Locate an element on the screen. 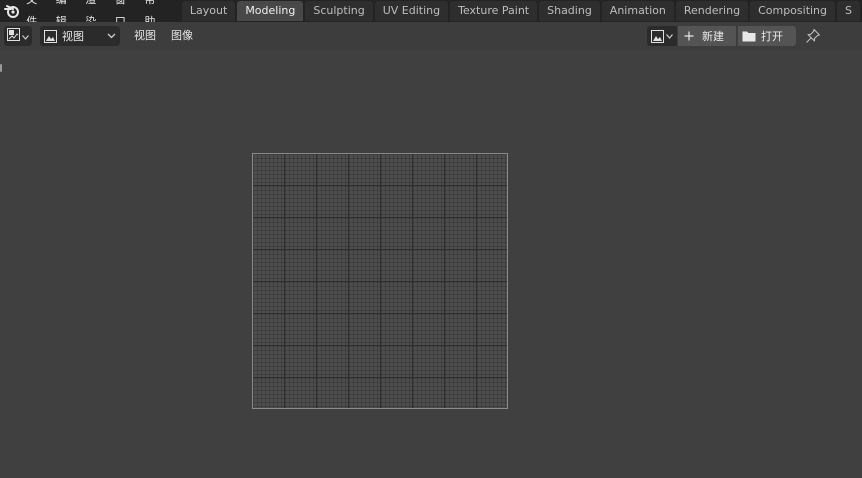  folder-icon is located at coordinates (749, 36).